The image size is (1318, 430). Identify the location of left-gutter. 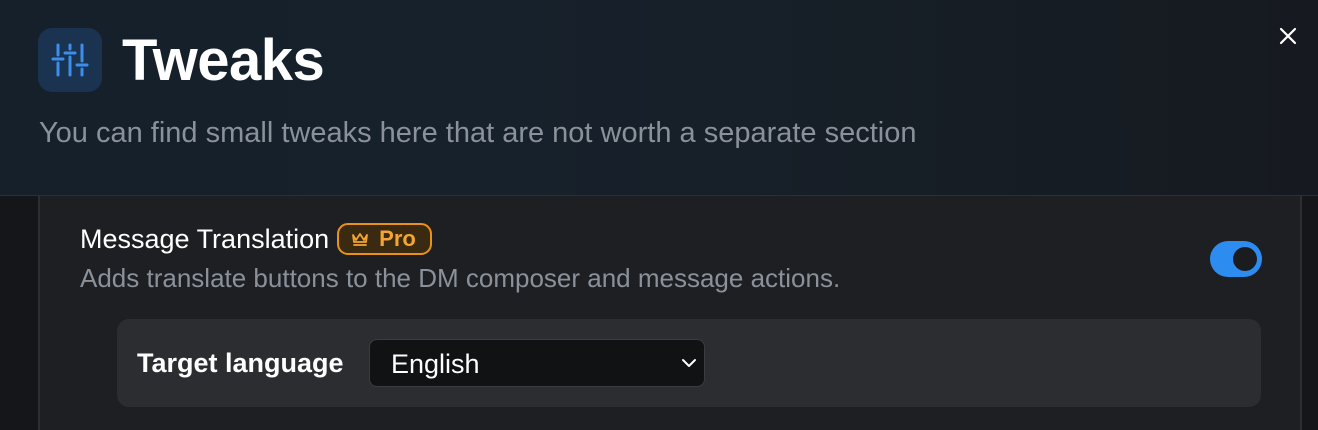
(19, 313).